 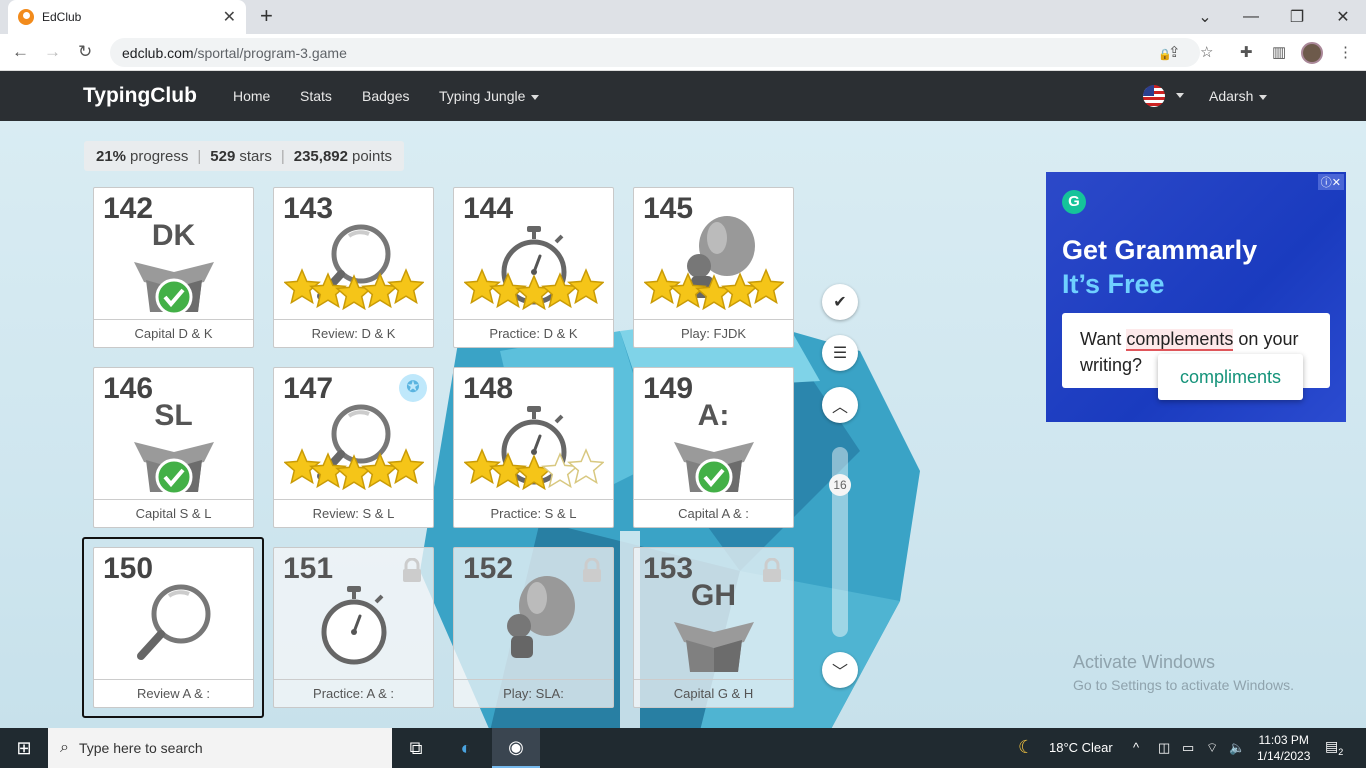 I want to click on notification-center-icon: ▤2, so click(x=1334, y=747).